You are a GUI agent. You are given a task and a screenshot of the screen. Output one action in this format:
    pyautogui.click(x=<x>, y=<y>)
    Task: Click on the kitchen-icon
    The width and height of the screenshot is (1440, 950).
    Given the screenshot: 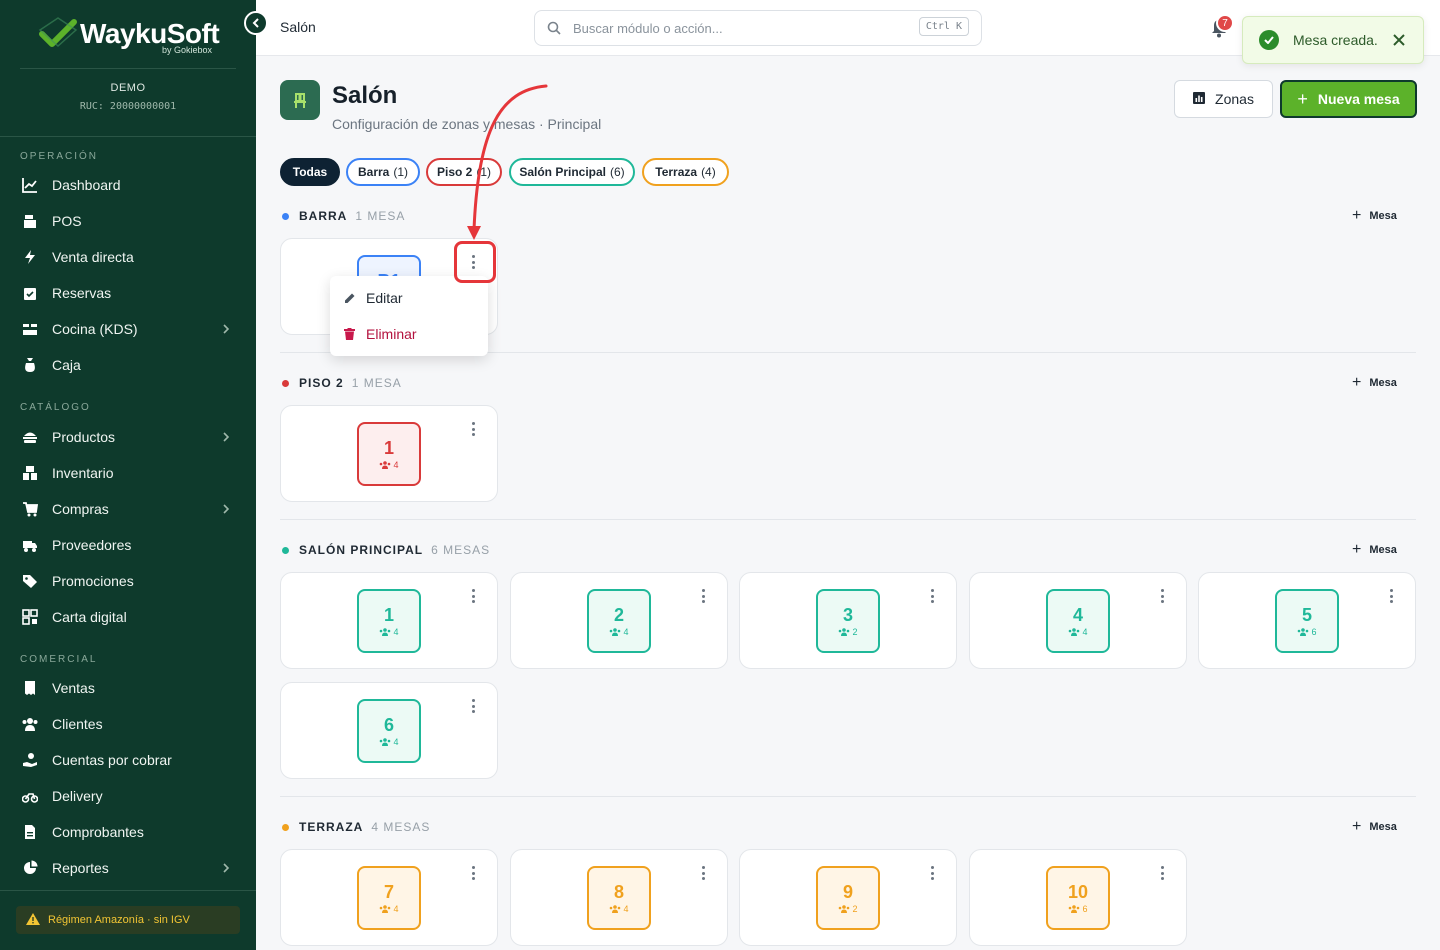 What is the action you would take?
    pyautogui.click(x=30, y=329)
    